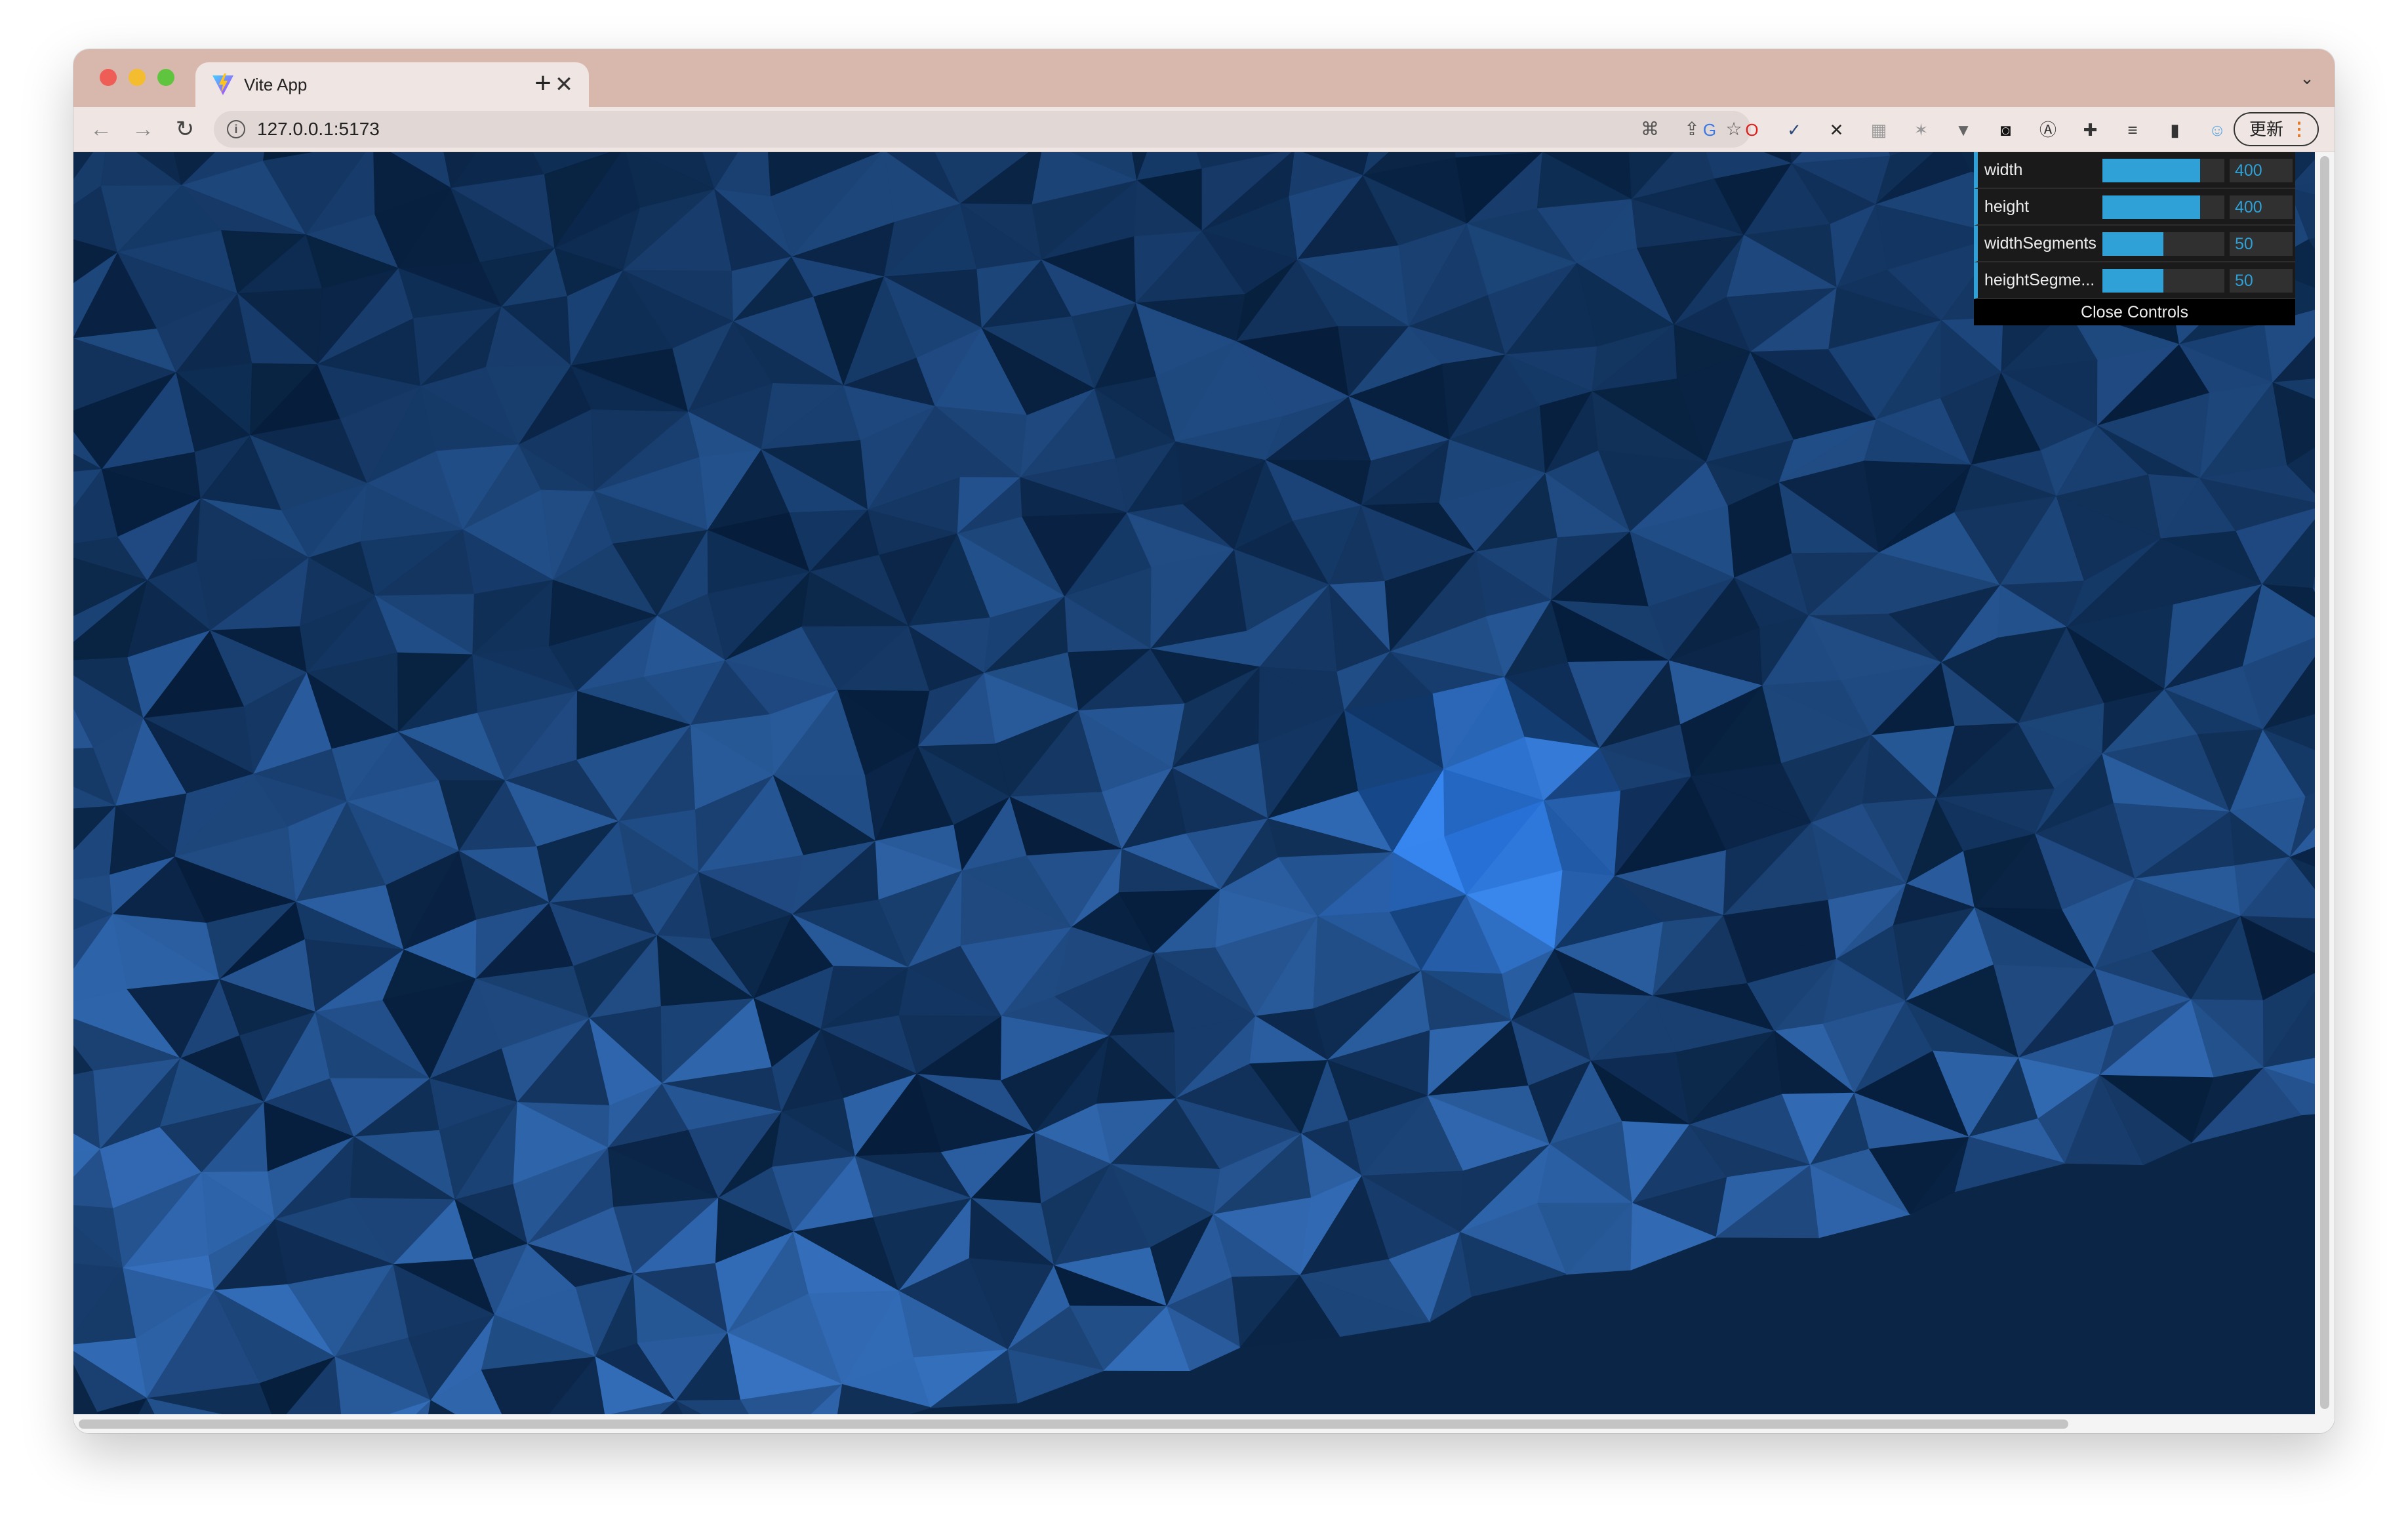 The height and width of the screenshot is (1531, 2408). What do you see at coordinates (2163, 207) in the screenshot?
I see `height-slider` at bounding box center [2163, 207].